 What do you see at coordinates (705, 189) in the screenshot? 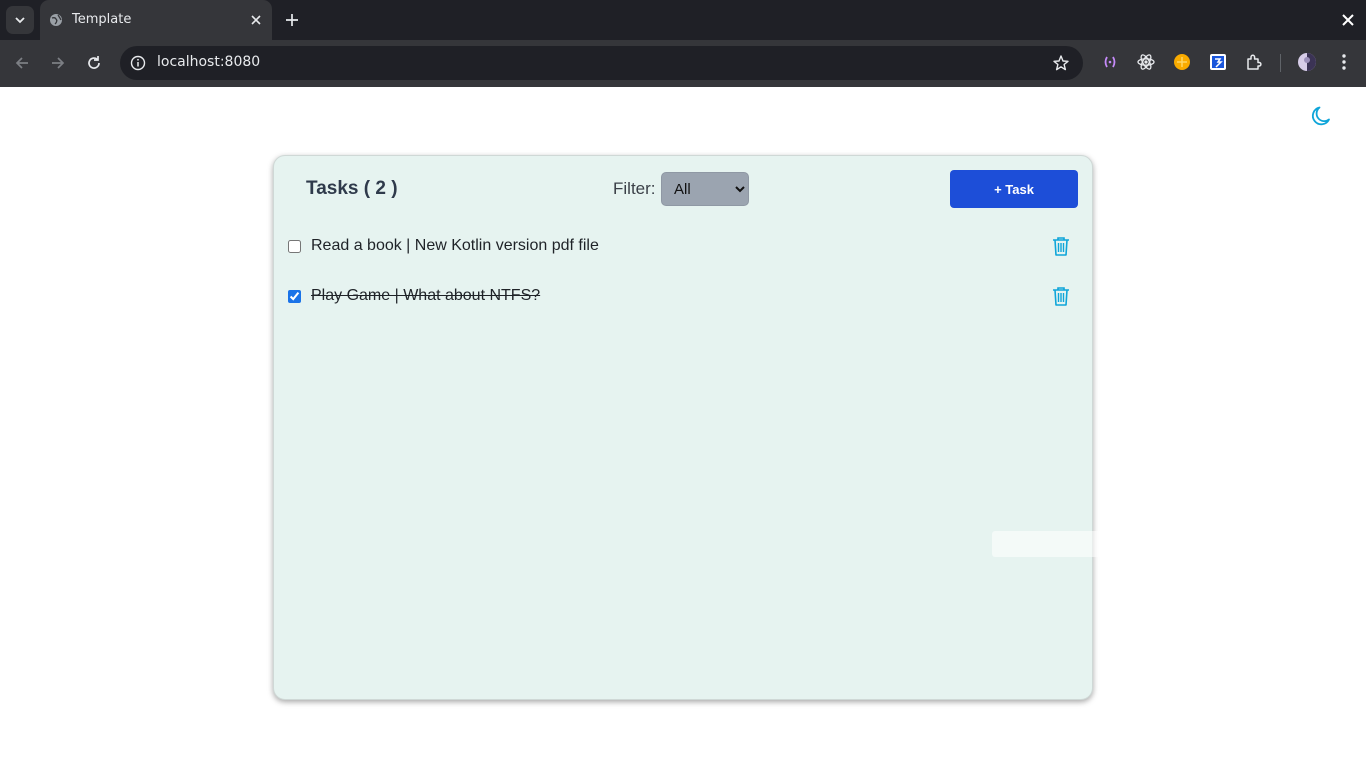
I see `filter-select: All` at bounding box center [705, 189].